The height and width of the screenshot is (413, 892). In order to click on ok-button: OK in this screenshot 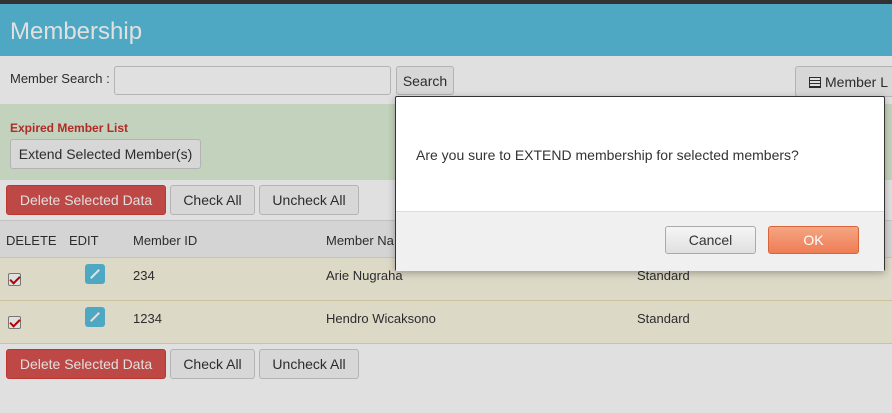, I will do `click(813, 240)`.